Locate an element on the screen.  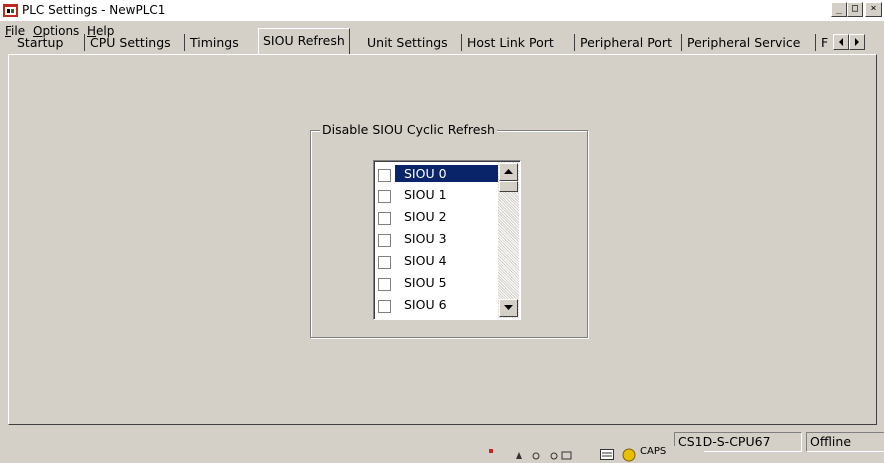
list-item: SIOU 1 is located at coordinates (438, 194).